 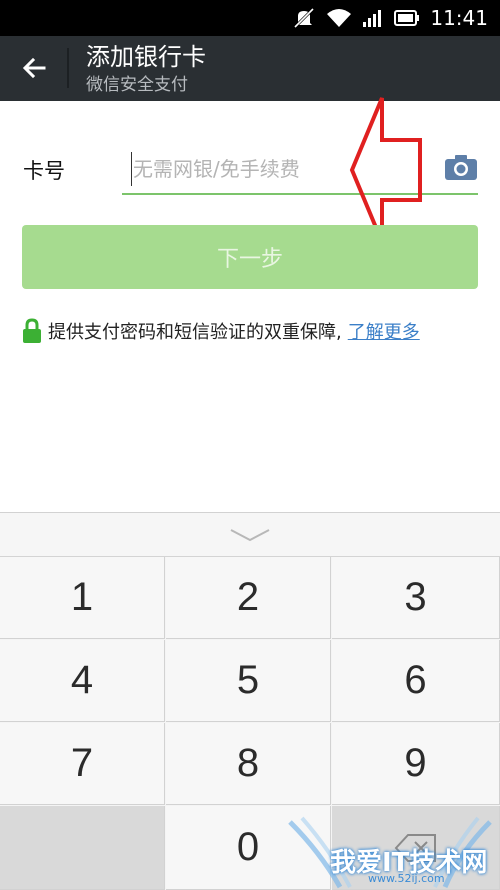 What do you see at coordinates (82, 598) in the screenshot?
I see `key-1: 1` at bounding box center [82, 598].